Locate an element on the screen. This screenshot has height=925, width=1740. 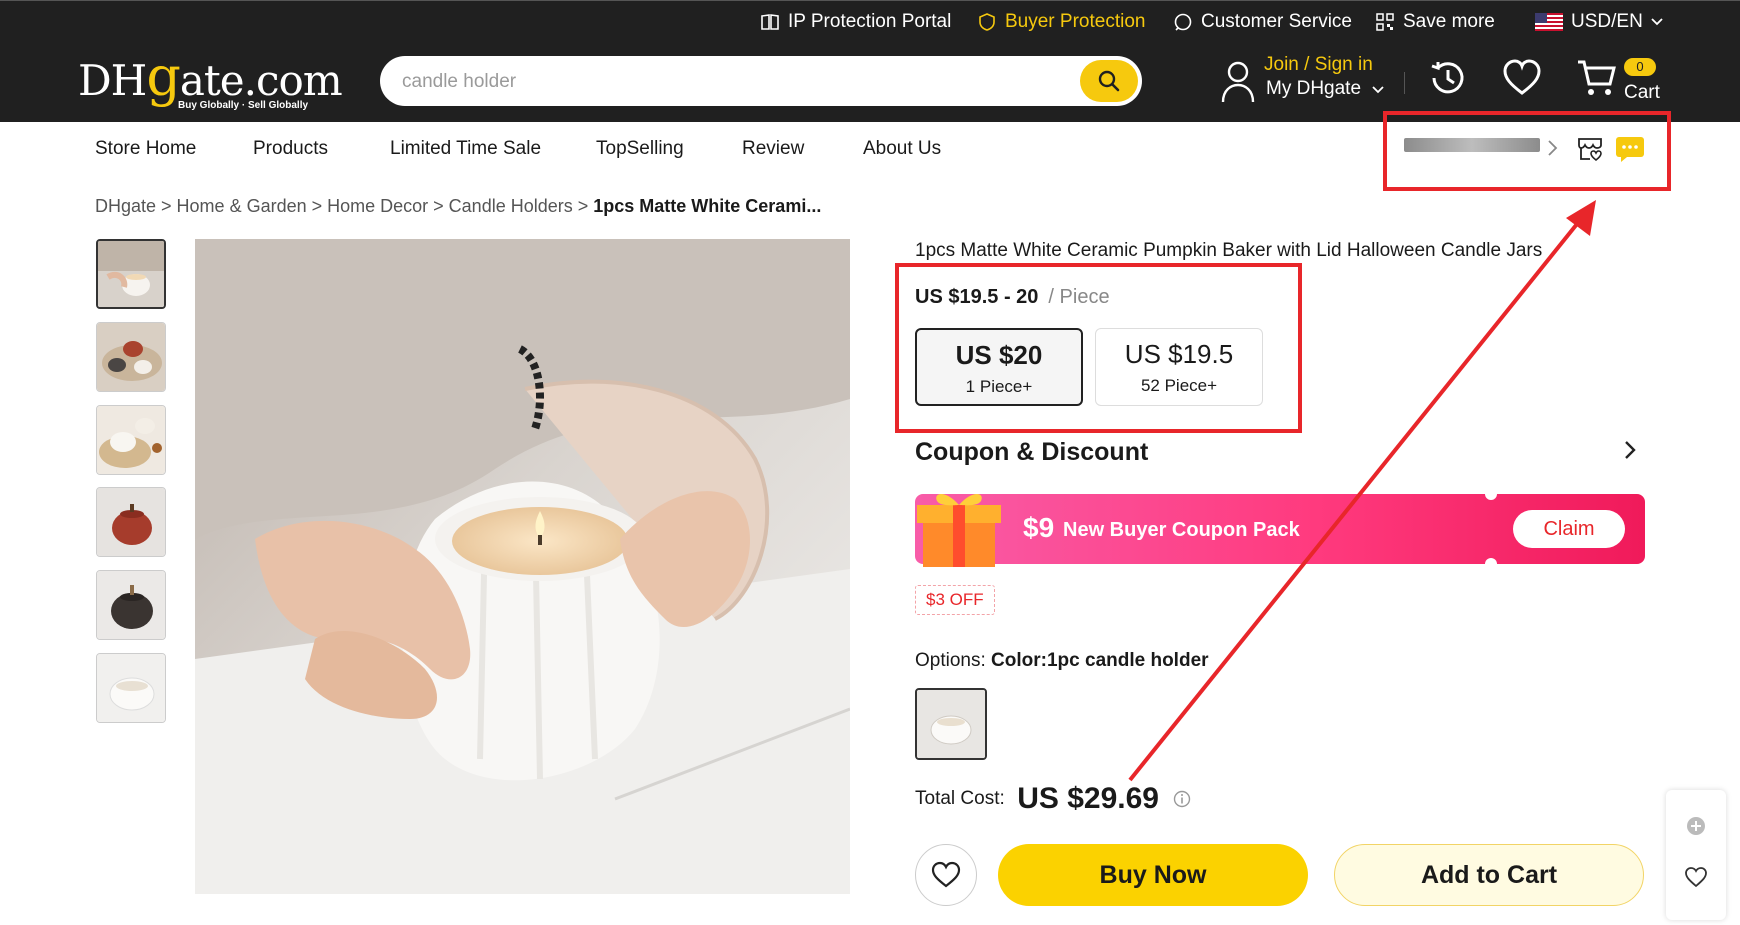
options-value: Color:1pc candle holder is located at coordinates (1100, 660).